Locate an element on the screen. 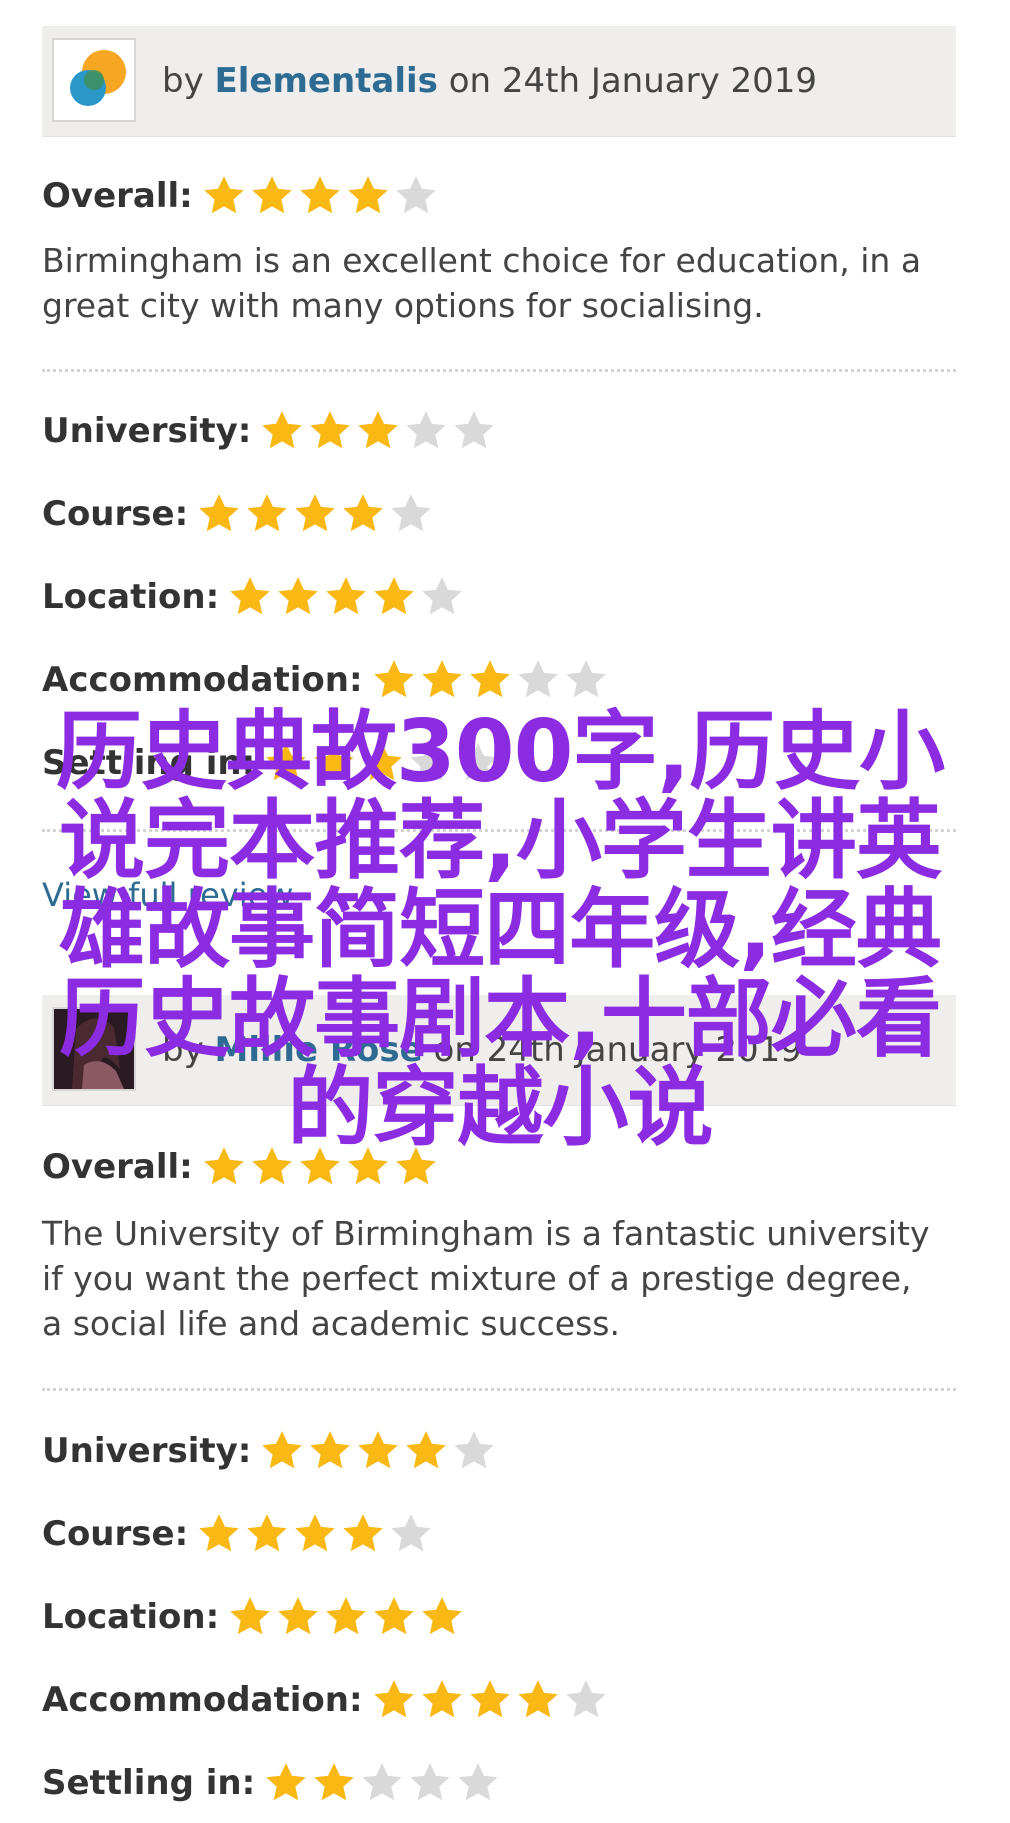  review-header: by Elementalis on 24th January 2019 is located at coordinates (499, 81).